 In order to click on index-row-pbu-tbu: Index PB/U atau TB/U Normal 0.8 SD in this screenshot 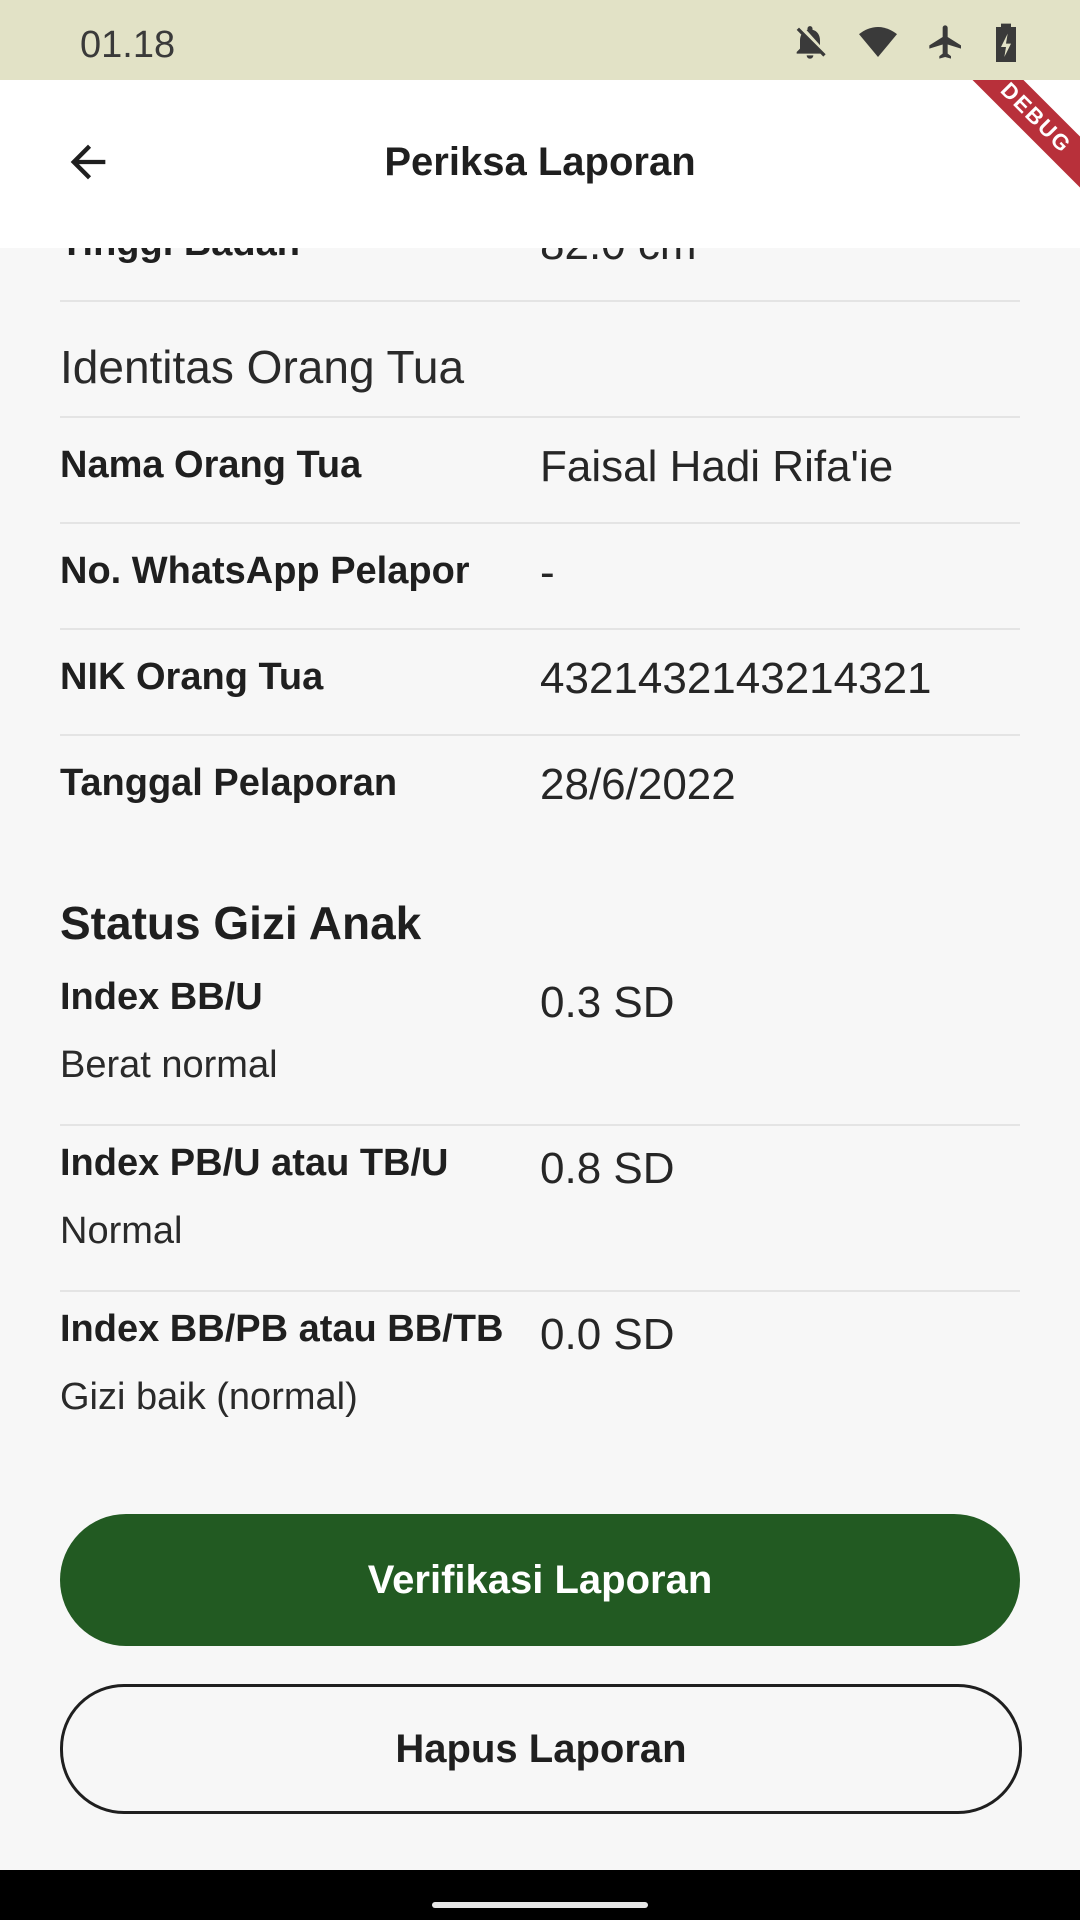, I will do `click(540, 1209)`.